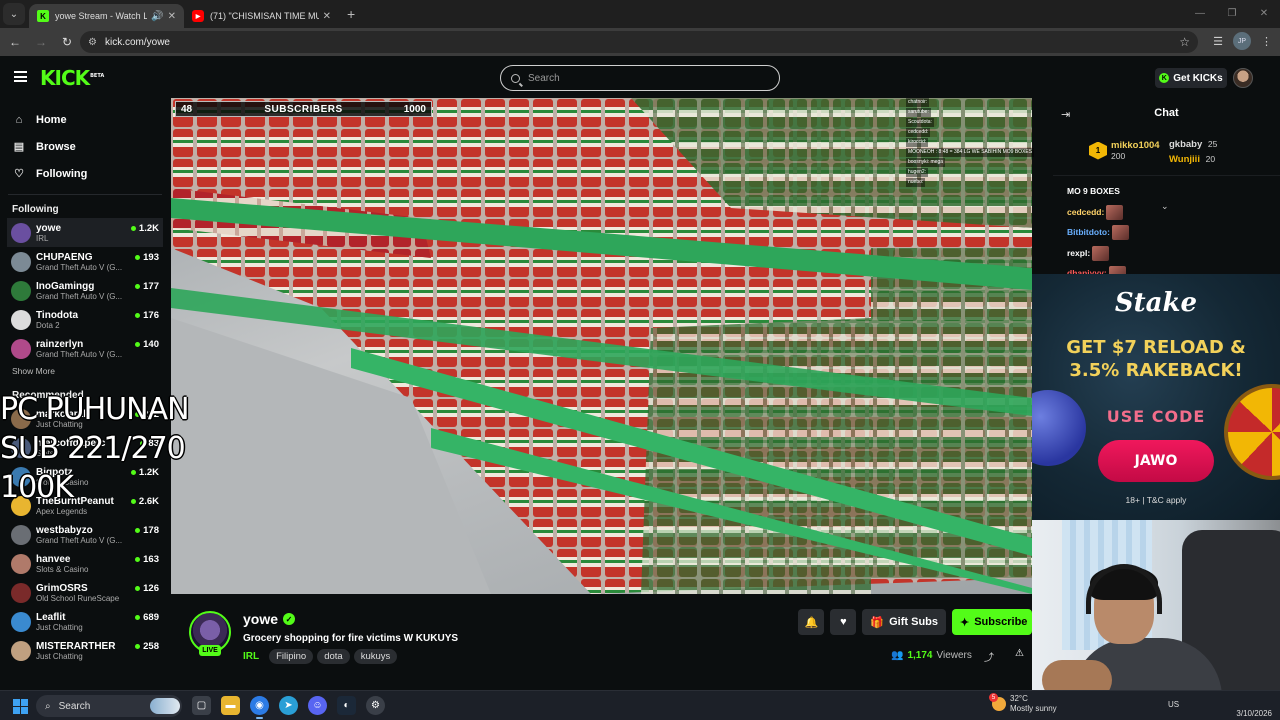 This screenshot has height=720, width=1280. I want to click on get-kicks-button: K Get KICKs, so click(1191, 78).